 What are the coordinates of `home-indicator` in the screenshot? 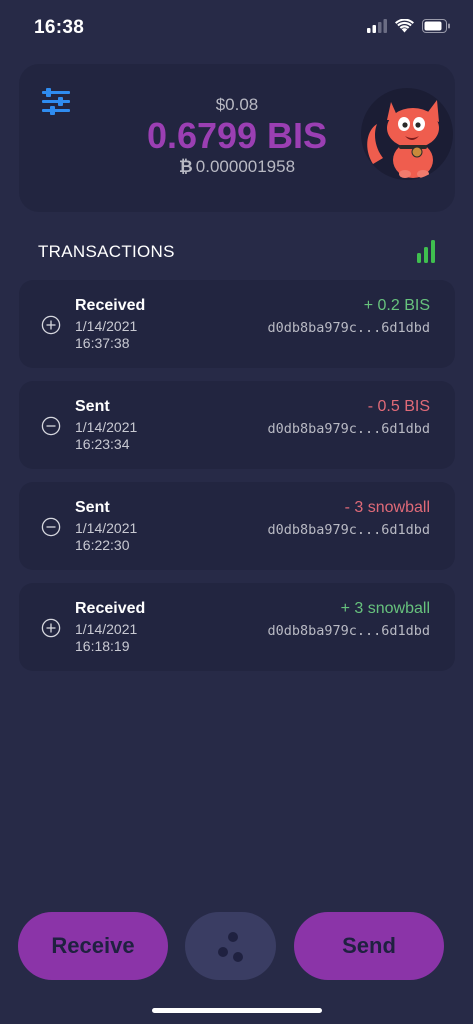 It's located at (237, 1010).